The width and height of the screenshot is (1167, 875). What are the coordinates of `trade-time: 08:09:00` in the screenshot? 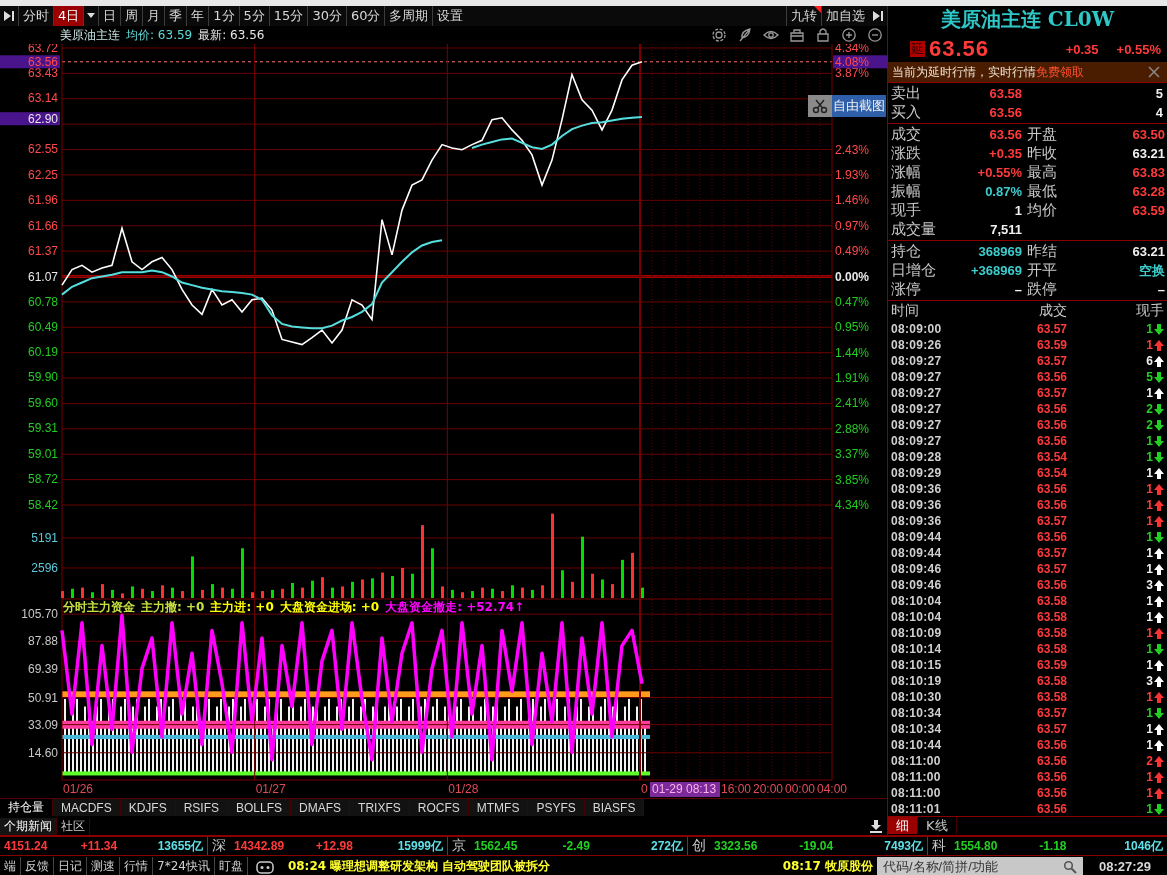 It's located at (917, 329).